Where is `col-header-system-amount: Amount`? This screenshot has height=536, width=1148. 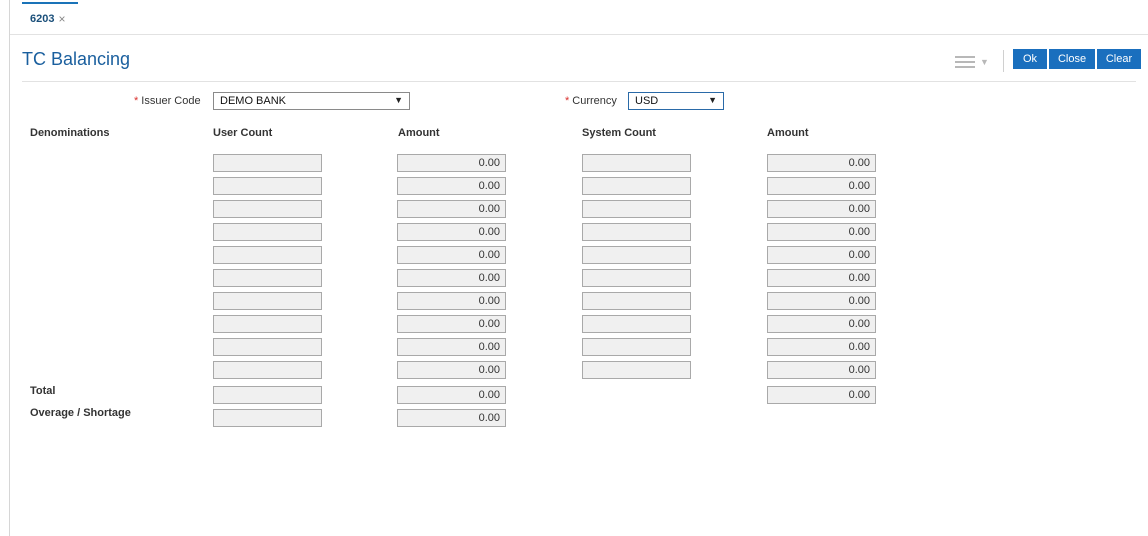 col-header-system-amount: Amount is located at coordinates (788, 133).